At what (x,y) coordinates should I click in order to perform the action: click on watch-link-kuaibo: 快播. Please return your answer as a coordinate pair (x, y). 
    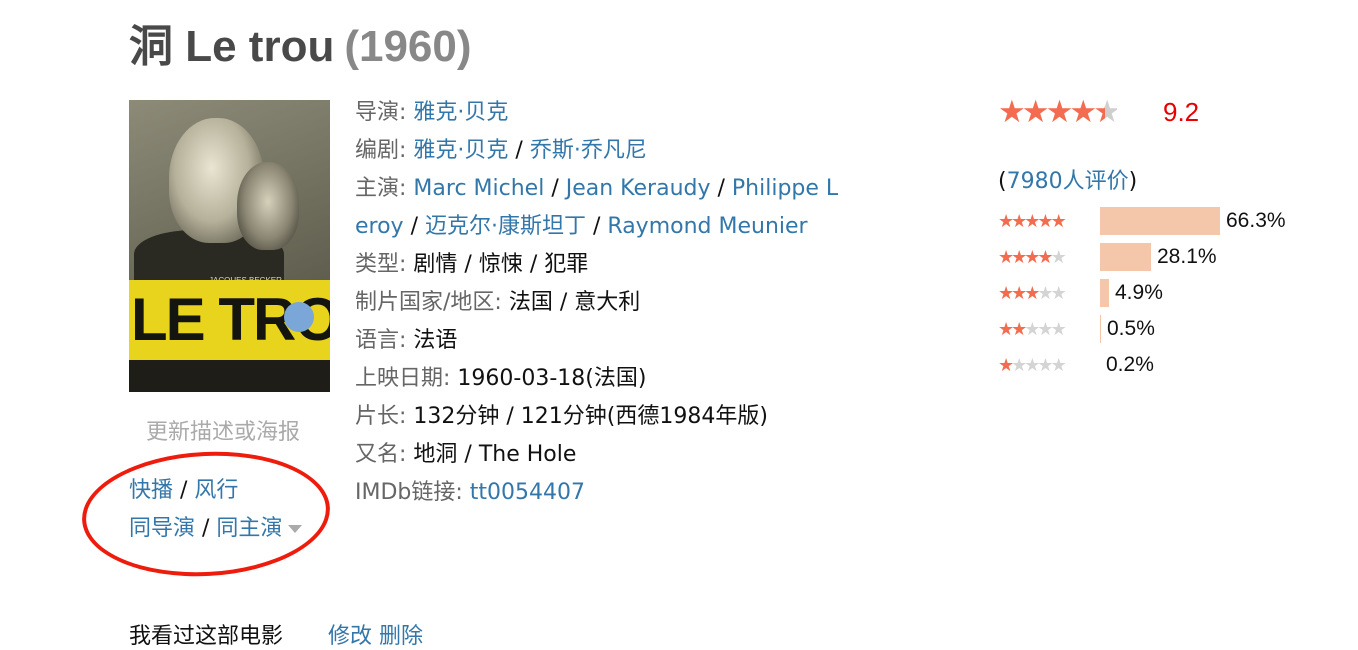
    Looking at the image, I should click on (151, 490).